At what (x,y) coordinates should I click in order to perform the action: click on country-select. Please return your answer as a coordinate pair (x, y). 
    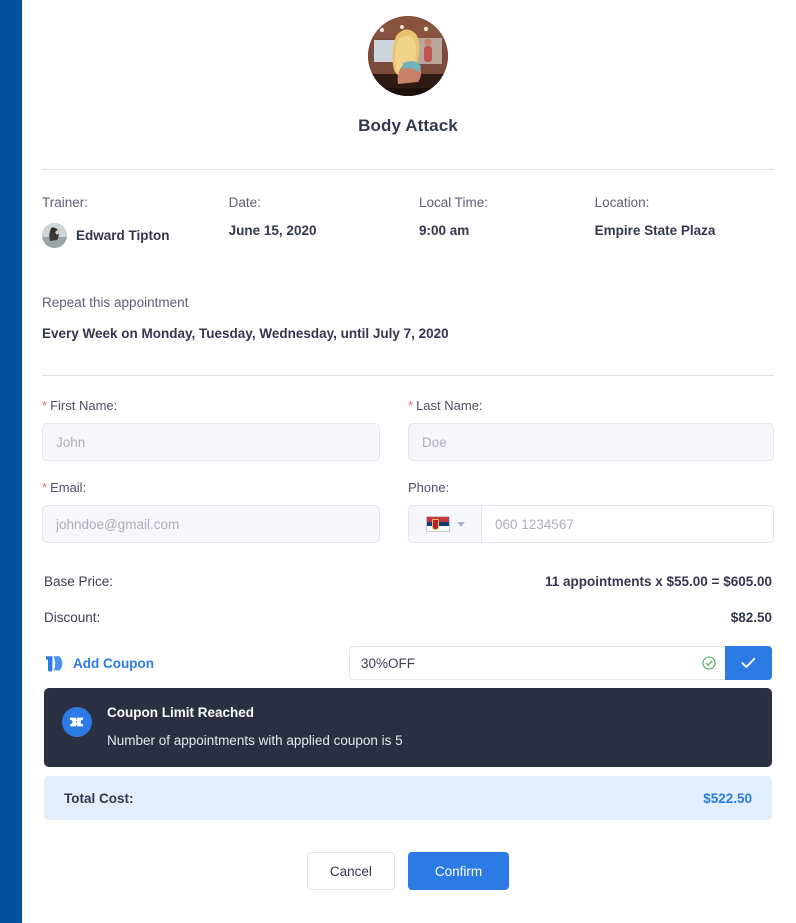
    Looking at the image, I should click on (444, 524).